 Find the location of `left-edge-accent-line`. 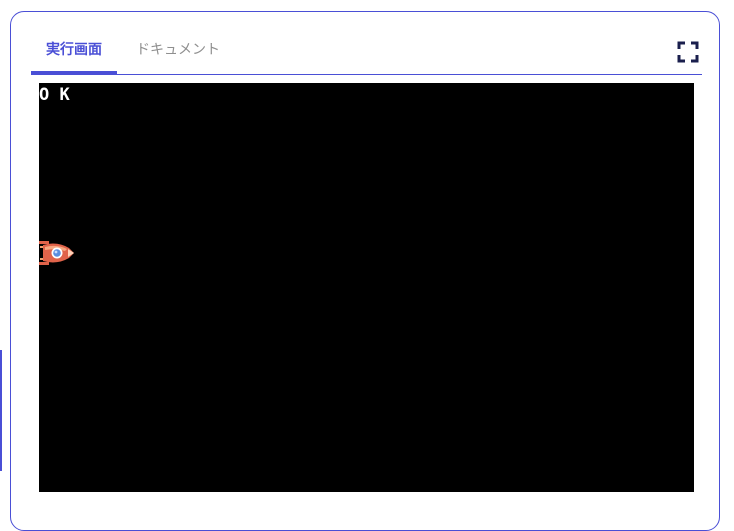

left-edge-accent-line is located at coordinates (1, 410).